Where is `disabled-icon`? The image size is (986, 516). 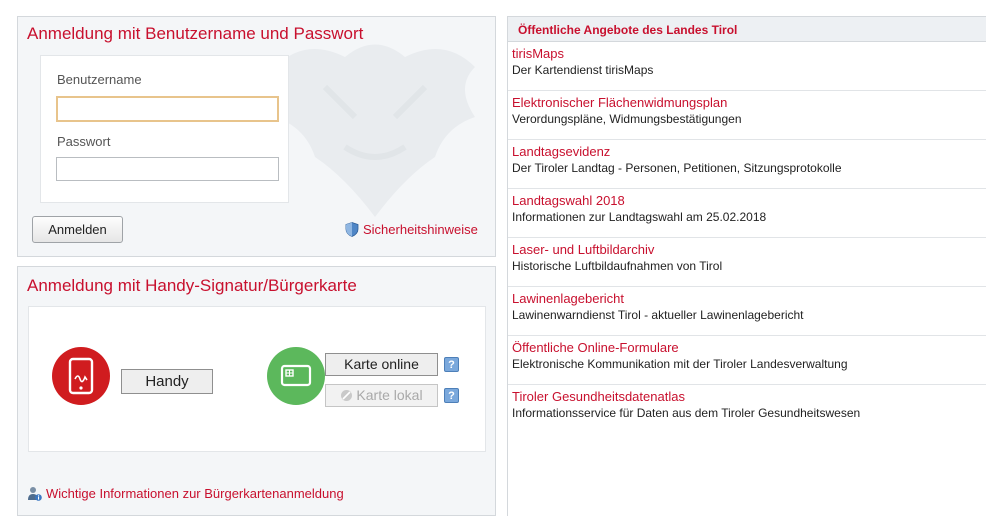
disabled-icon is located at coordinates (346, 397).